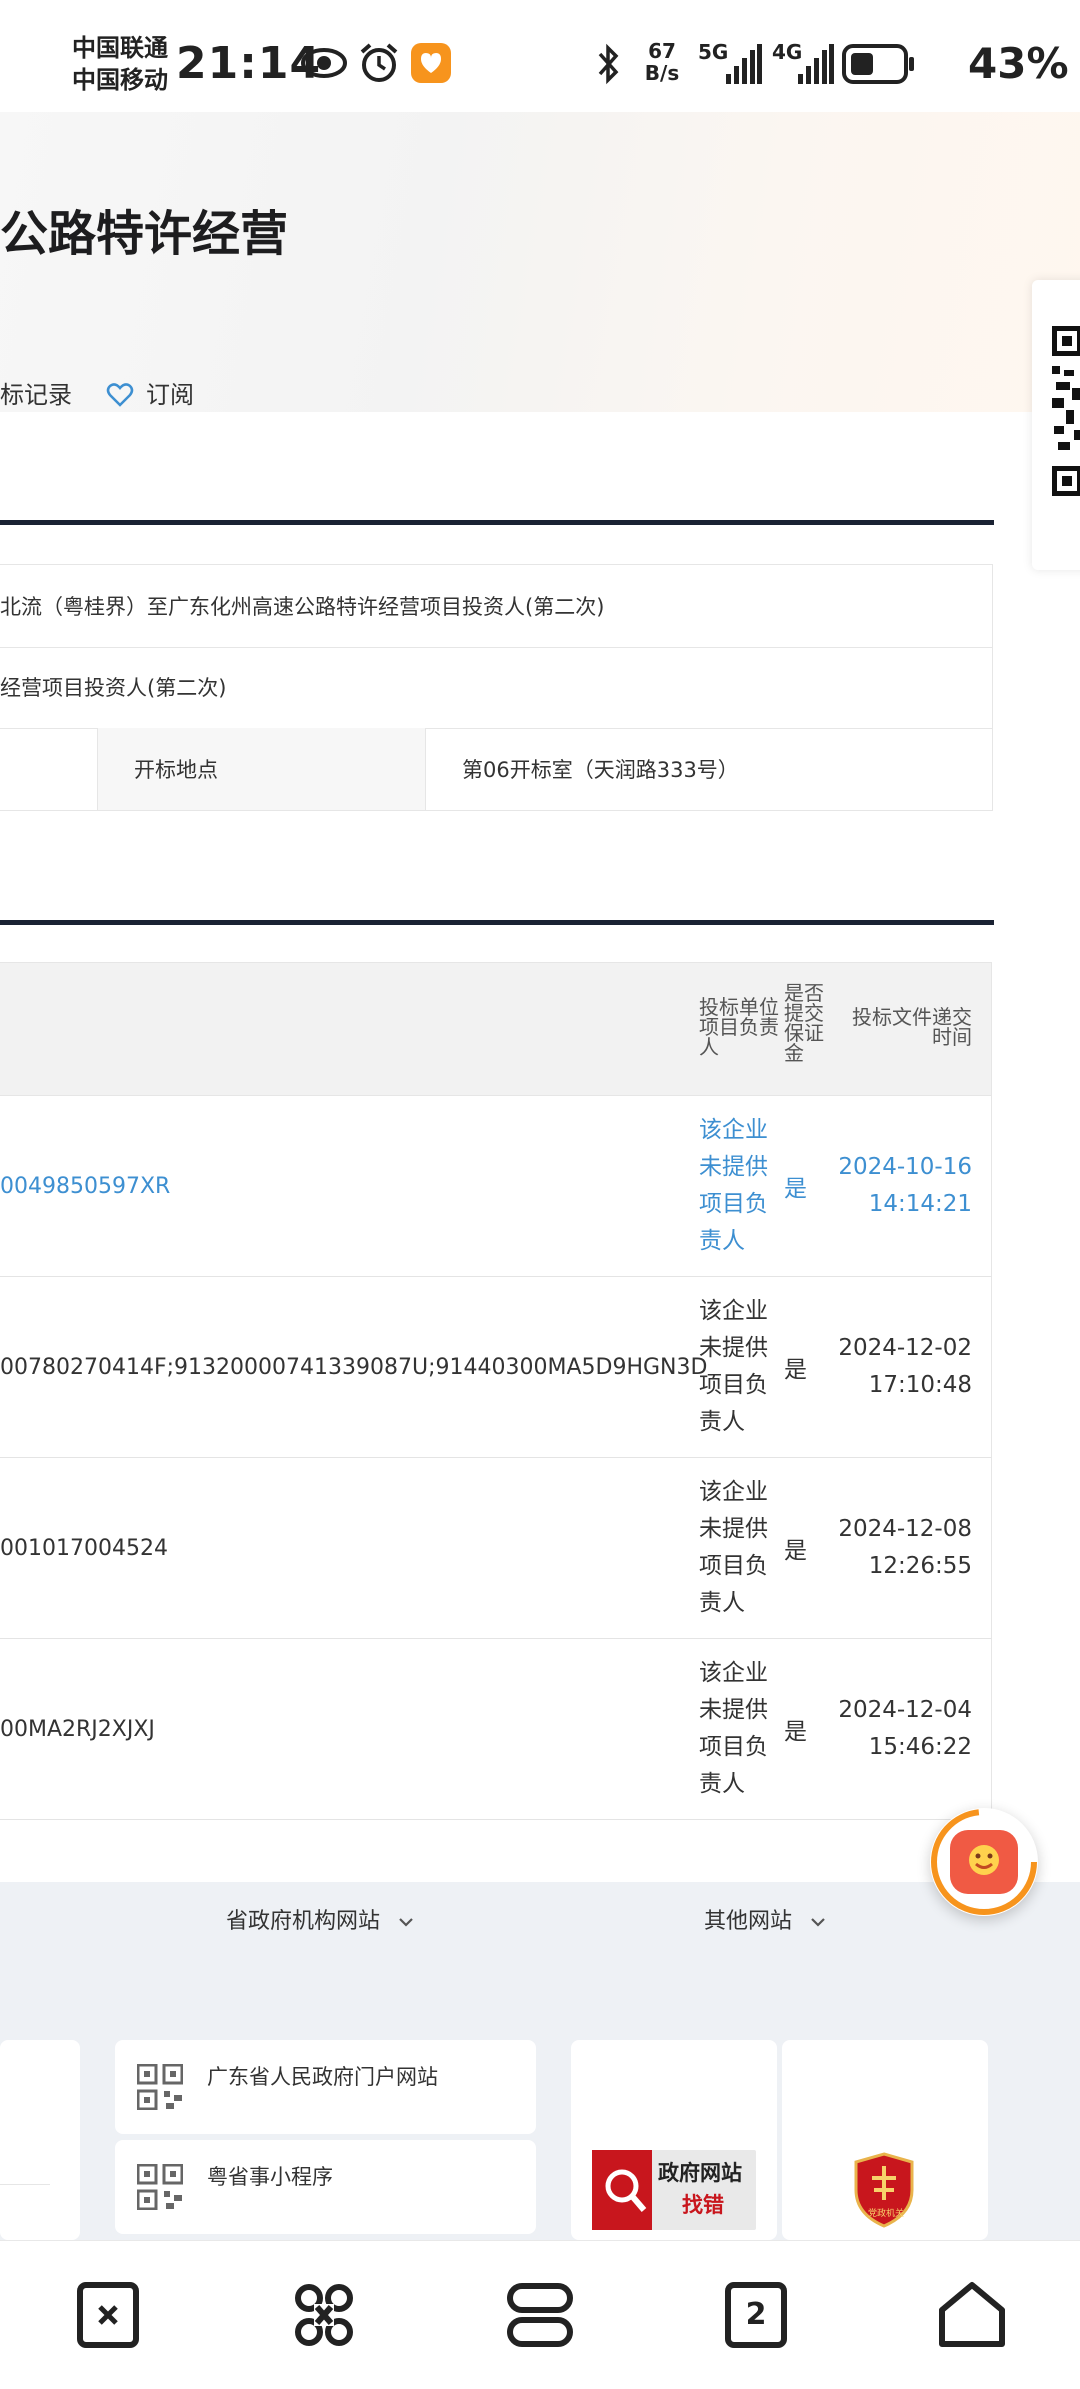 The image size is (1080, 2389). I want to click on mini-program-link: 粤省事小程序, so click(325, 2187).